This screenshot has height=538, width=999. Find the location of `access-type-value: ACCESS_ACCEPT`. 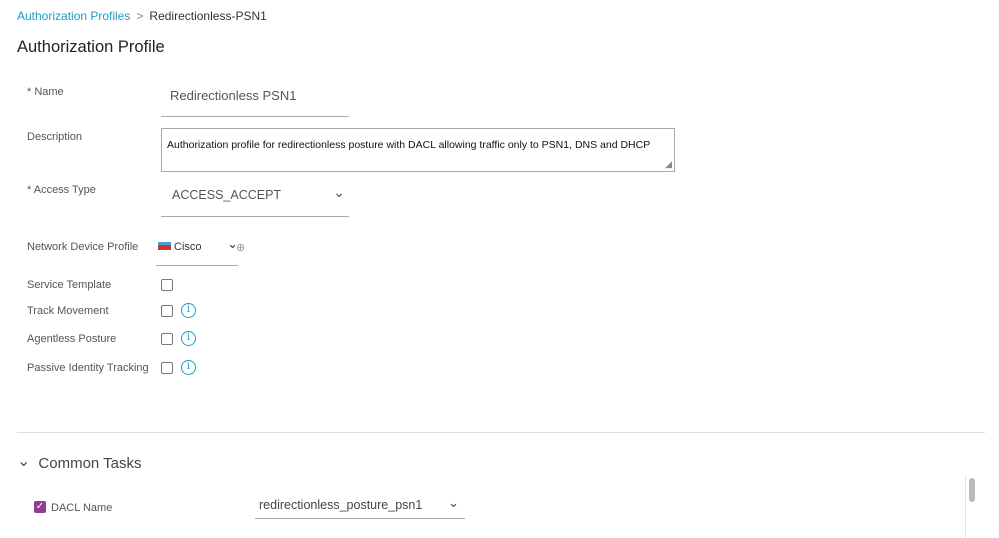

access-type-value: ACCESS_ACCEPT is located at coordinates (227, 195).